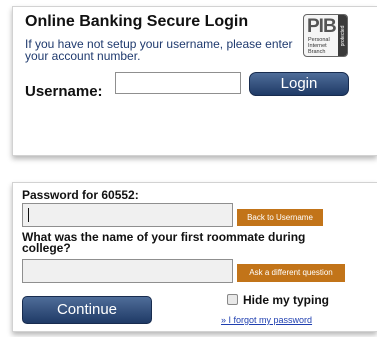  What do you see at coordinates (291, 273) in the screenshot?
I see `ask-different-question-button: Ask a different question` at bounding box center [291, 273].